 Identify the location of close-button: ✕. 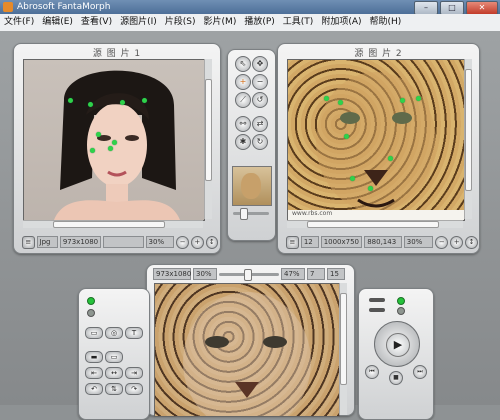
(482, 8).